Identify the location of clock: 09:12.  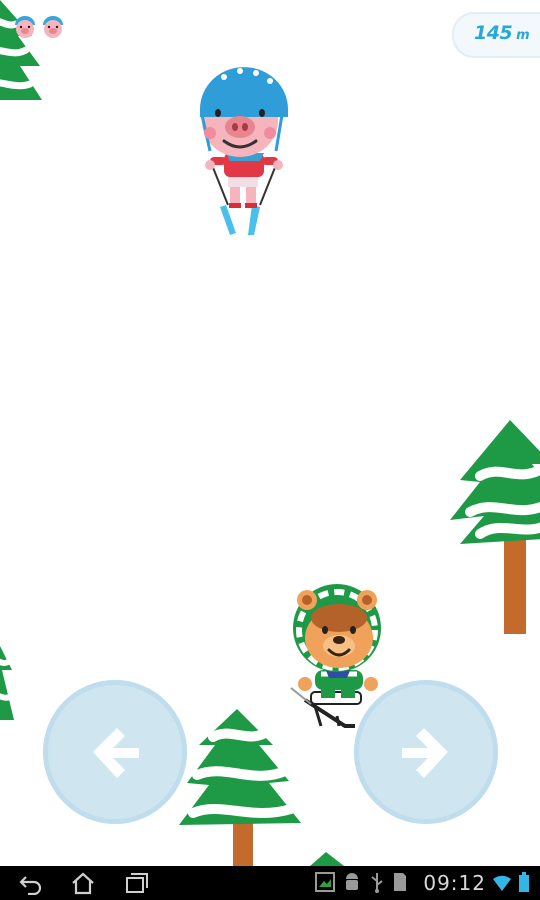
(454, 883).